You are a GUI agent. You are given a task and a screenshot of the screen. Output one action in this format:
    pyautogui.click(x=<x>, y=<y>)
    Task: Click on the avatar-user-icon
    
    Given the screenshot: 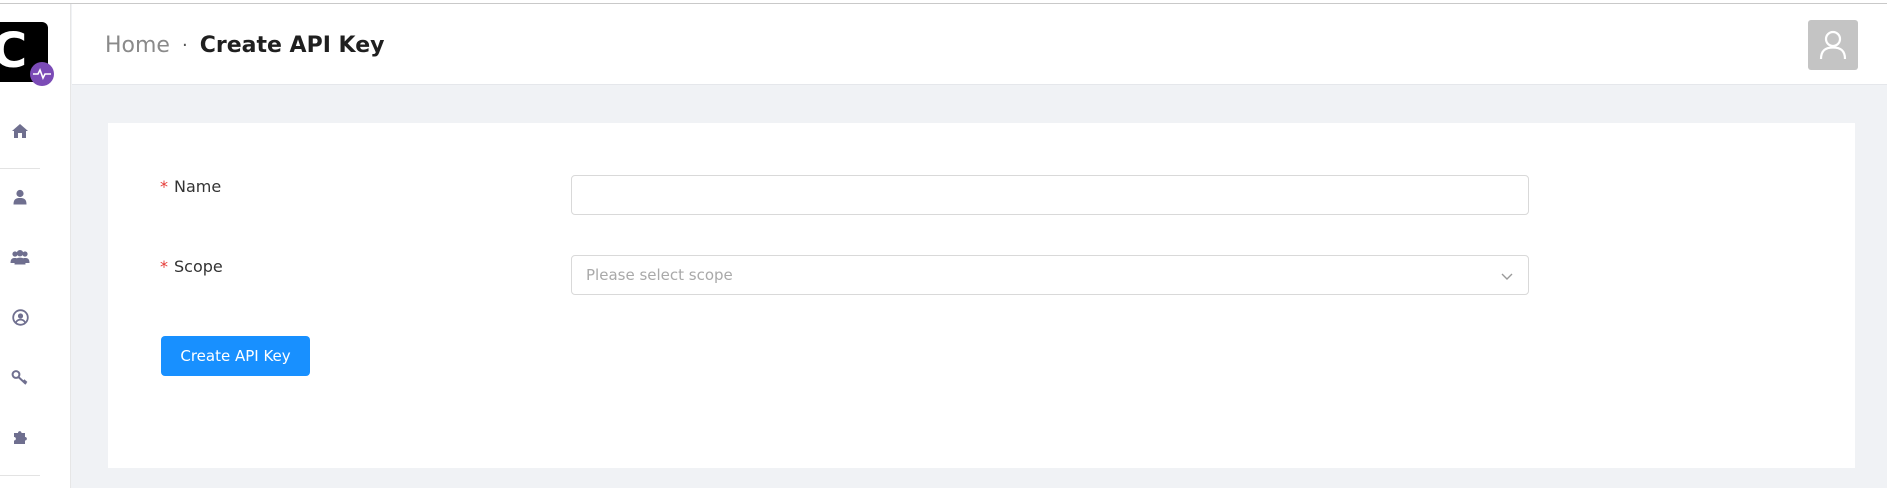 What is the action you would take?
    pyautogui.click(x=1833, y=45)
    